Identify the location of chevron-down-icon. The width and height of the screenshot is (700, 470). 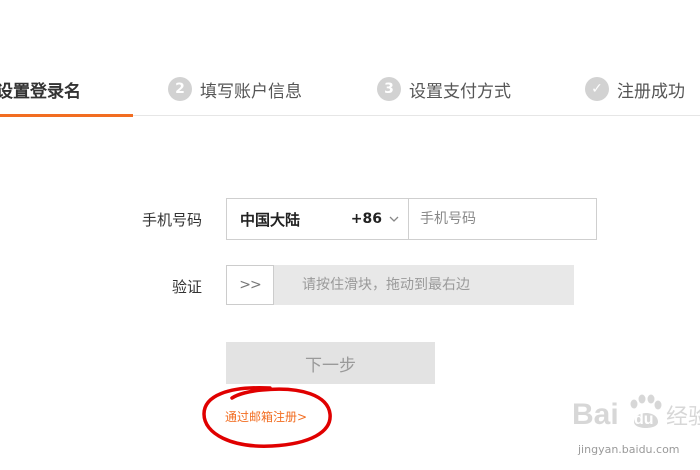
(394, 219).